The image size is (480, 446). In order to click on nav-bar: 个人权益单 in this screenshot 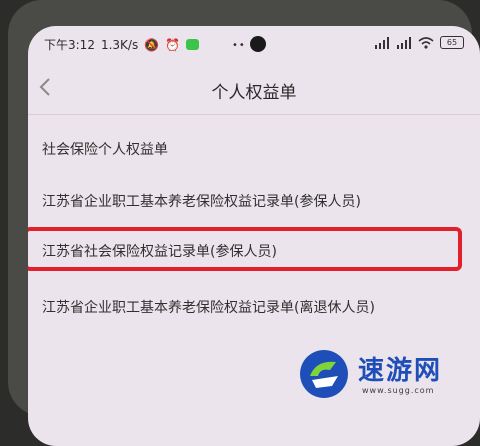, I will do `click(254, 89)`.